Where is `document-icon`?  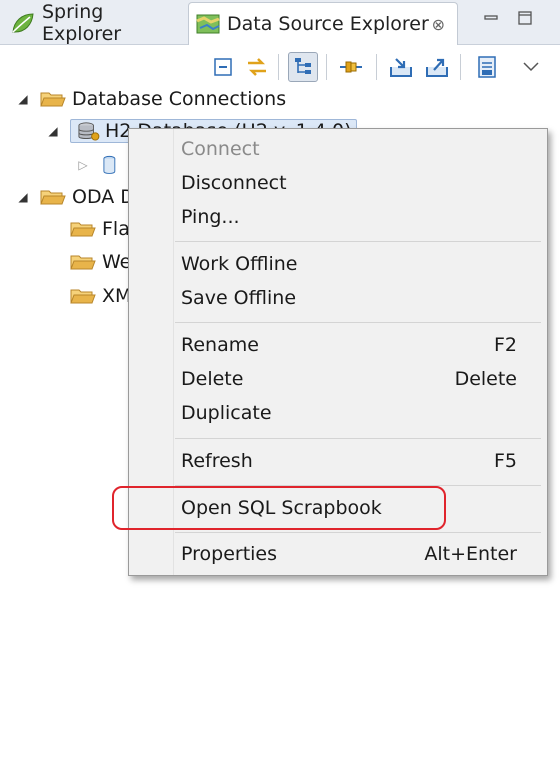 document-icon is located at coordinates (487, 67).